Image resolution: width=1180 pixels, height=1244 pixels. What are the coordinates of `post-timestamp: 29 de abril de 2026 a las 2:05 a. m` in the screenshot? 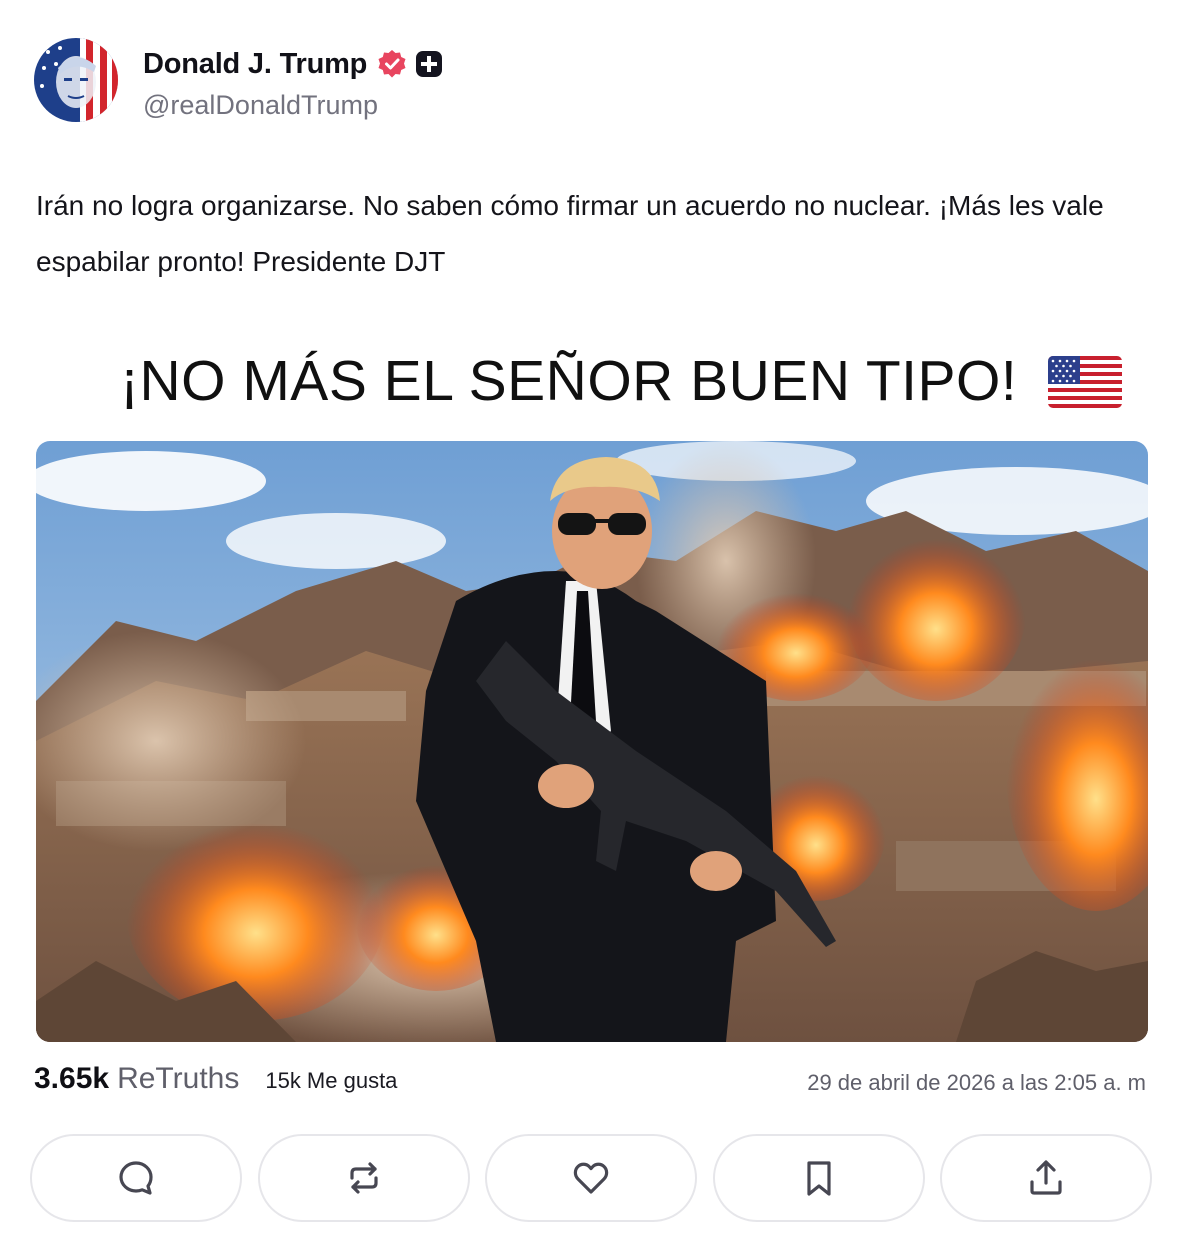 It's located at (976, 1082).